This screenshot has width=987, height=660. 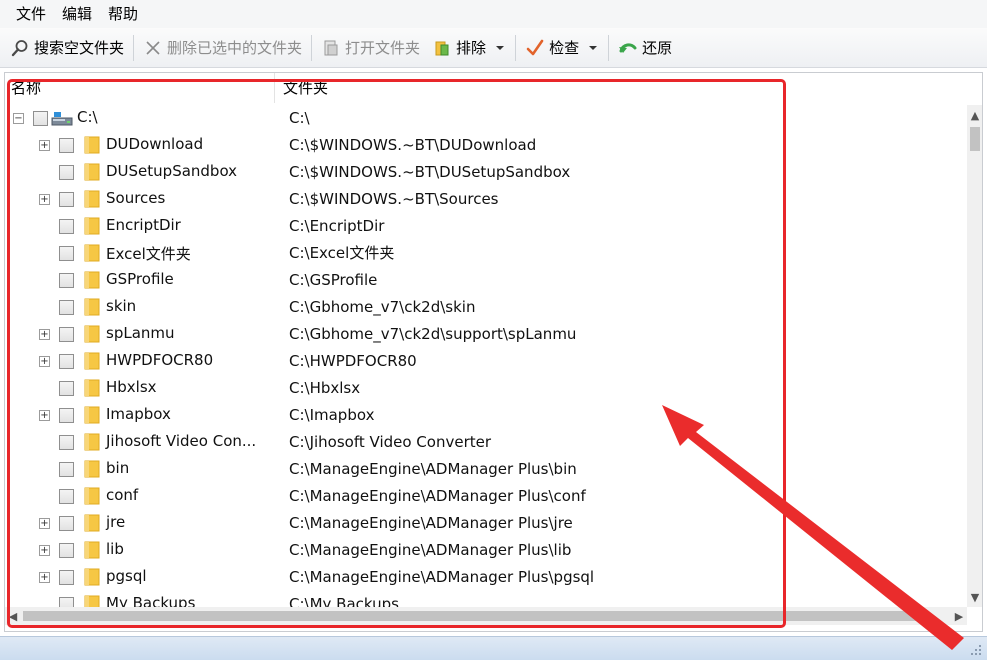 What do you see at coordinates (144, 118) in the screenshot?
I see `name-cell: − C:\` at bounding box center [144, 118].